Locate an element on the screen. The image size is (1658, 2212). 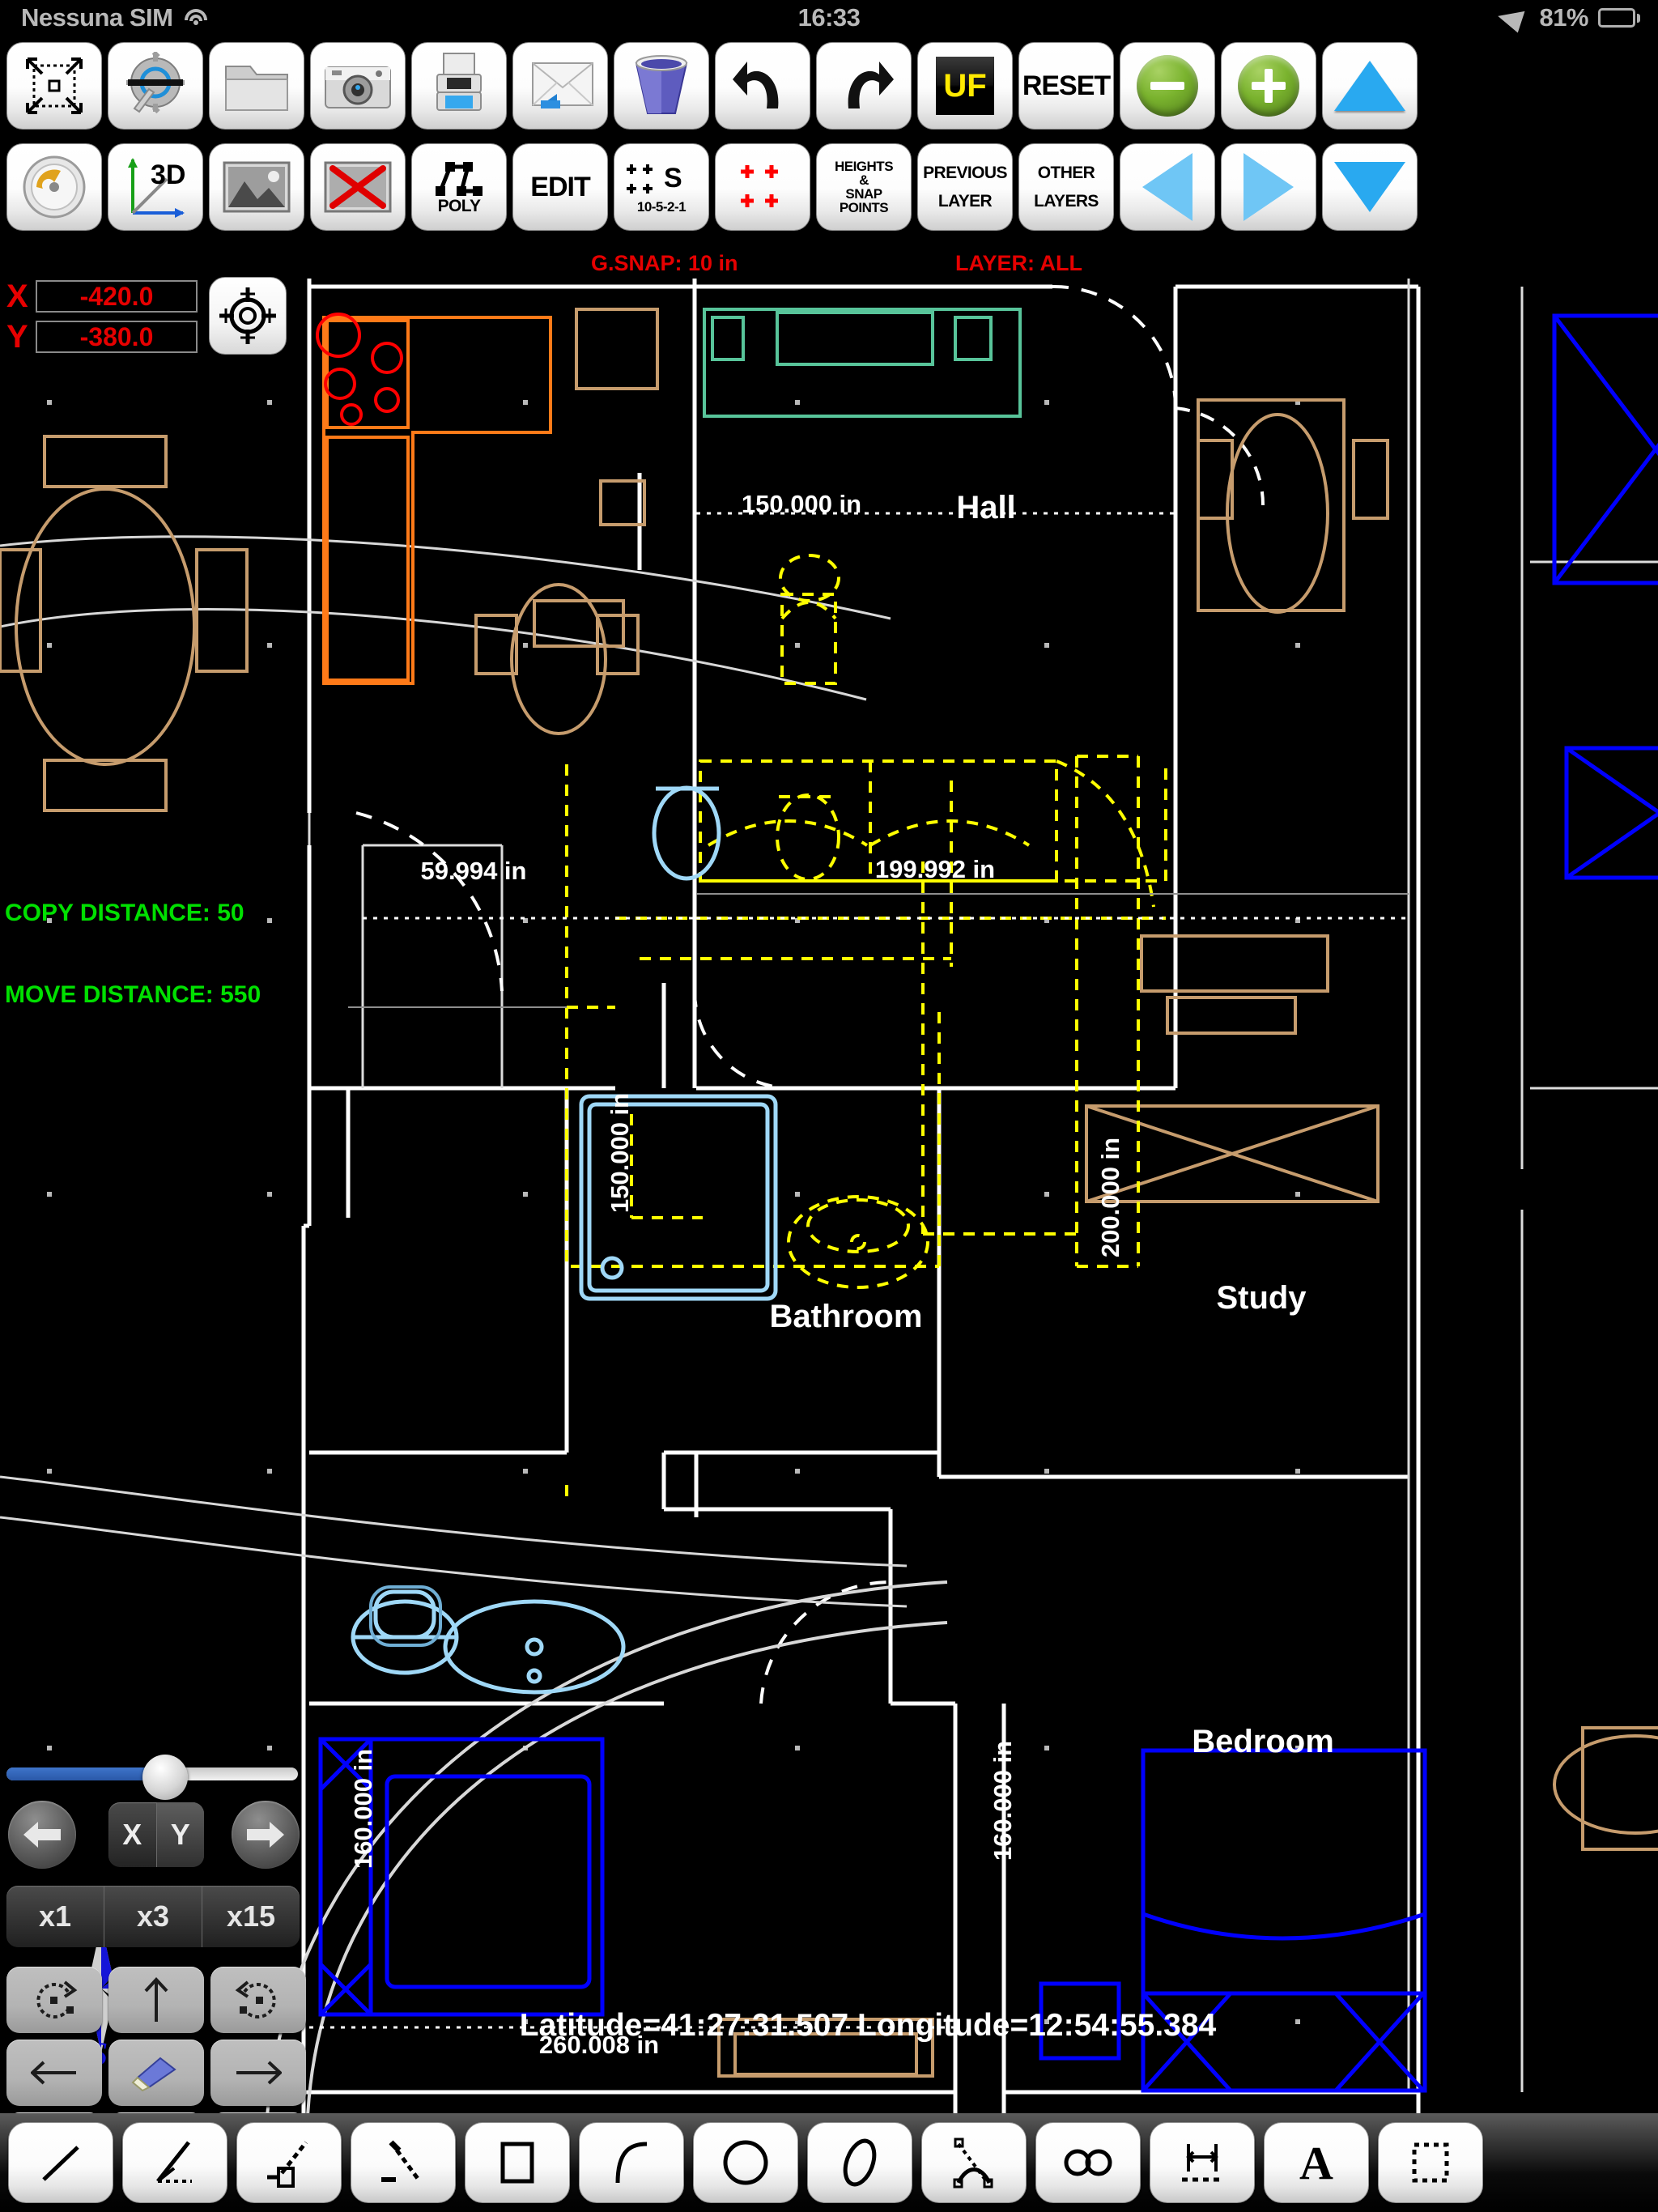
zoom-out-button is located at coordinates (1167, 86).